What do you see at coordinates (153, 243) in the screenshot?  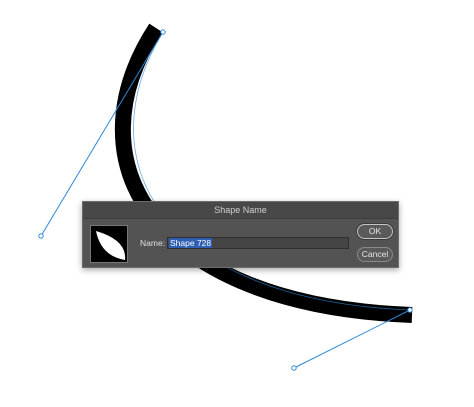 I see `name-label: Name:` at bounding box center [153, 243].